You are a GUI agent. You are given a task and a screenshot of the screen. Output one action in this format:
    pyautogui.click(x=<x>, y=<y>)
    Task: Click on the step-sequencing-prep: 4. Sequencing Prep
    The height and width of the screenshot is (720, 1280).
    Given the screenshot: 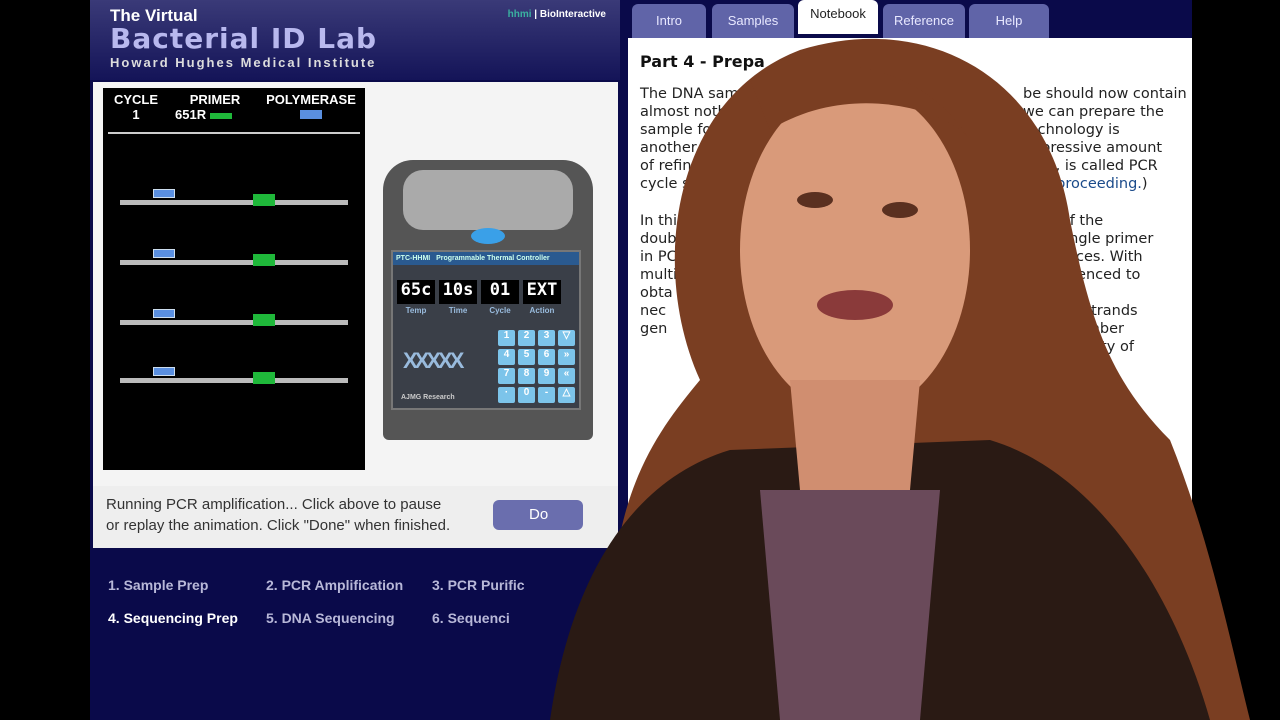 What is the action you would take?
    pyautogui.click(x=173, y=618)
    